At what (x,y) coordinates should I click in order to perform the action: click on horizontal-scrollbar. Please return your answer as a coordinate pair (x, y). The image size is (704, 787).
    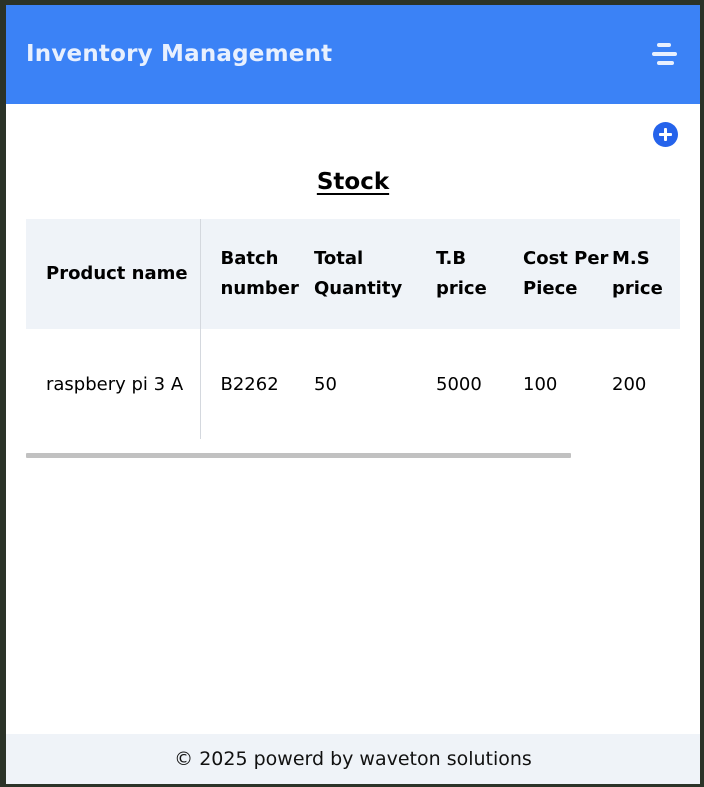
    Looking at the image, I should click on (298, 455).